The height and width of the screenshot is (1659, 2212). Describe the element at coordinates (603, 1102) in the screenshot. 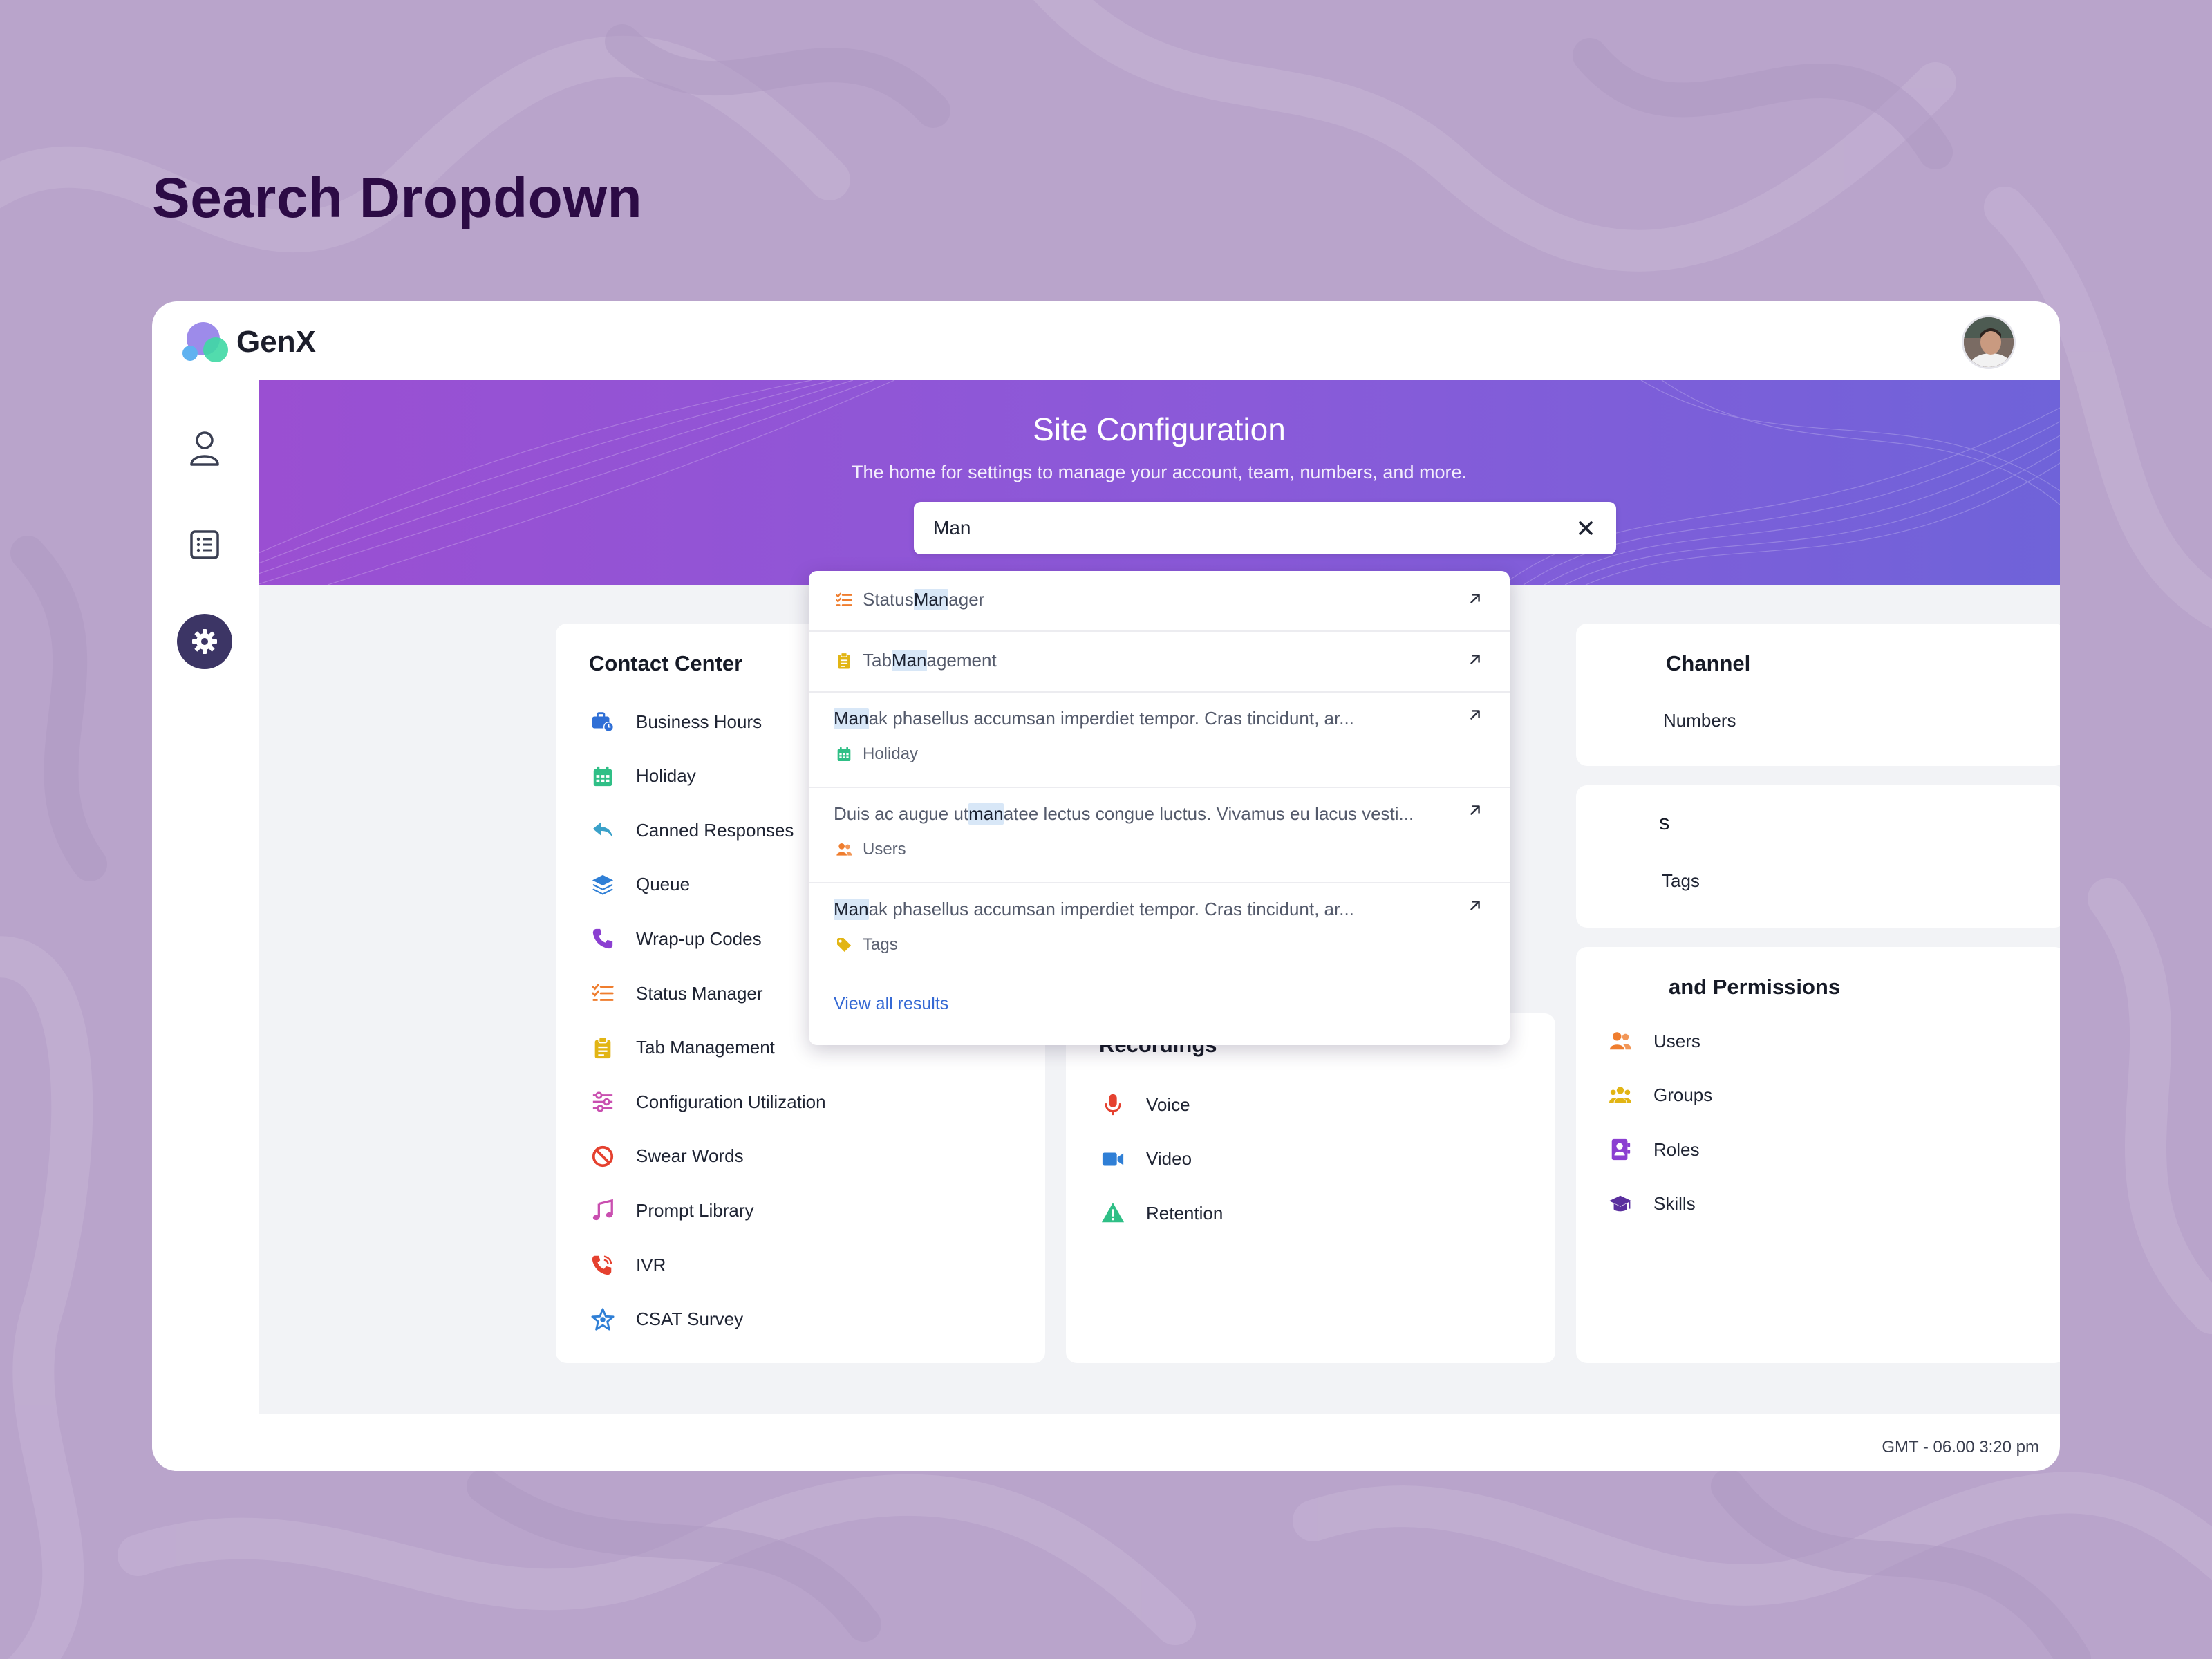

I see `sliders-icon` at that location.